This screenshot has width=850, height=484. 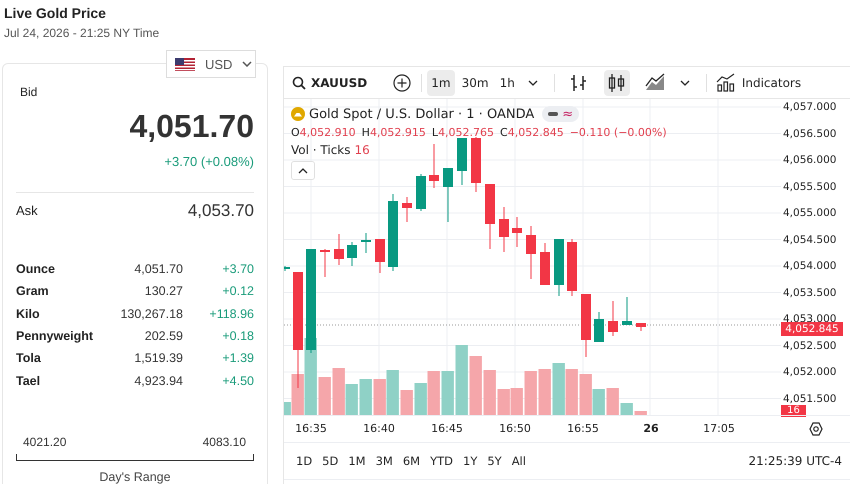 What do you see at coordinates (617, 83) in the screenshot?
I see `chart-type-button` at bounding box center [617, 83].